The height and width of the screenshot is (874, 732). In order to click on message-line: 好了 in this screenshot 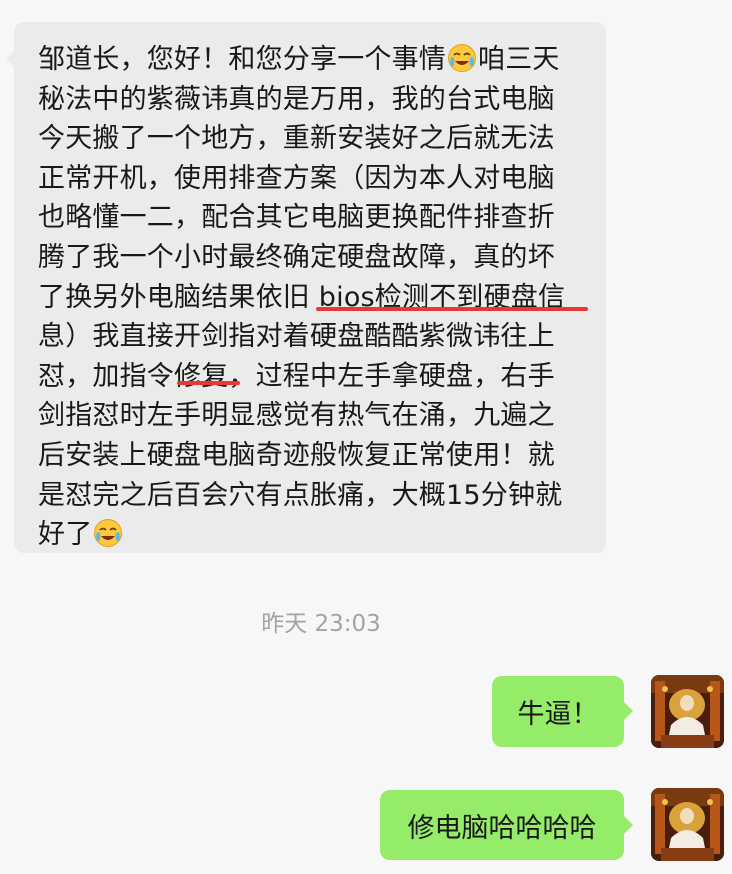, I will do `click(311, 535)`.